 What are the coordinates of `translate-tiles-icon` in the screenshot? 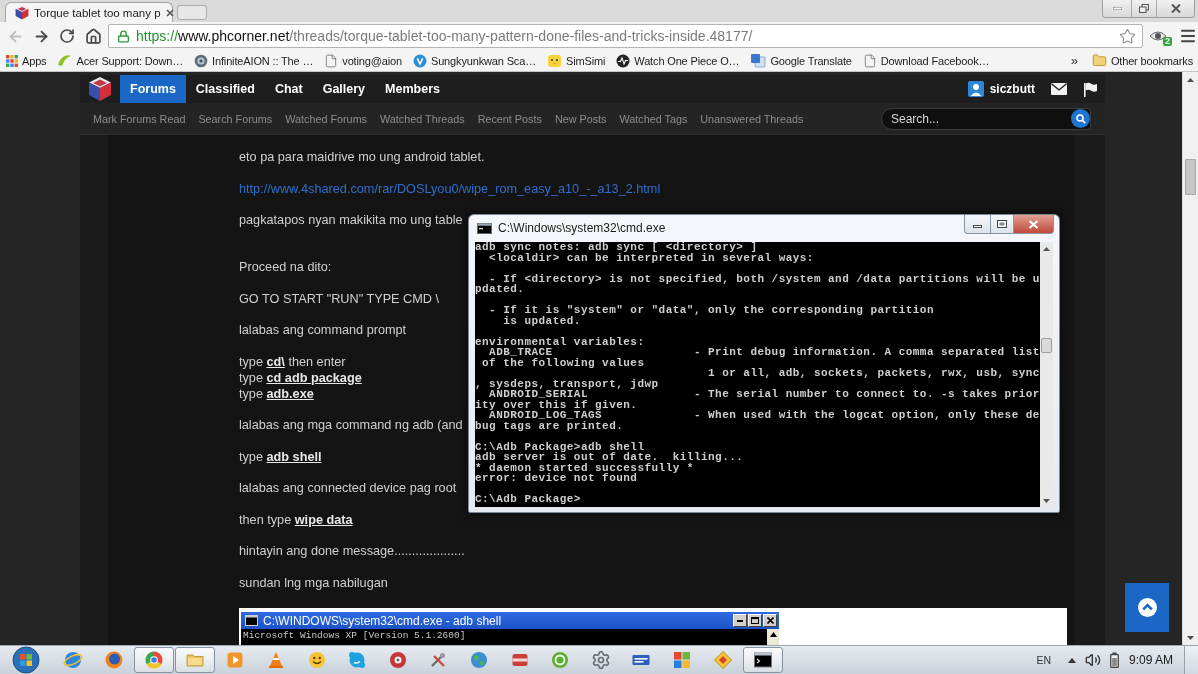 It's located at (758, 60).